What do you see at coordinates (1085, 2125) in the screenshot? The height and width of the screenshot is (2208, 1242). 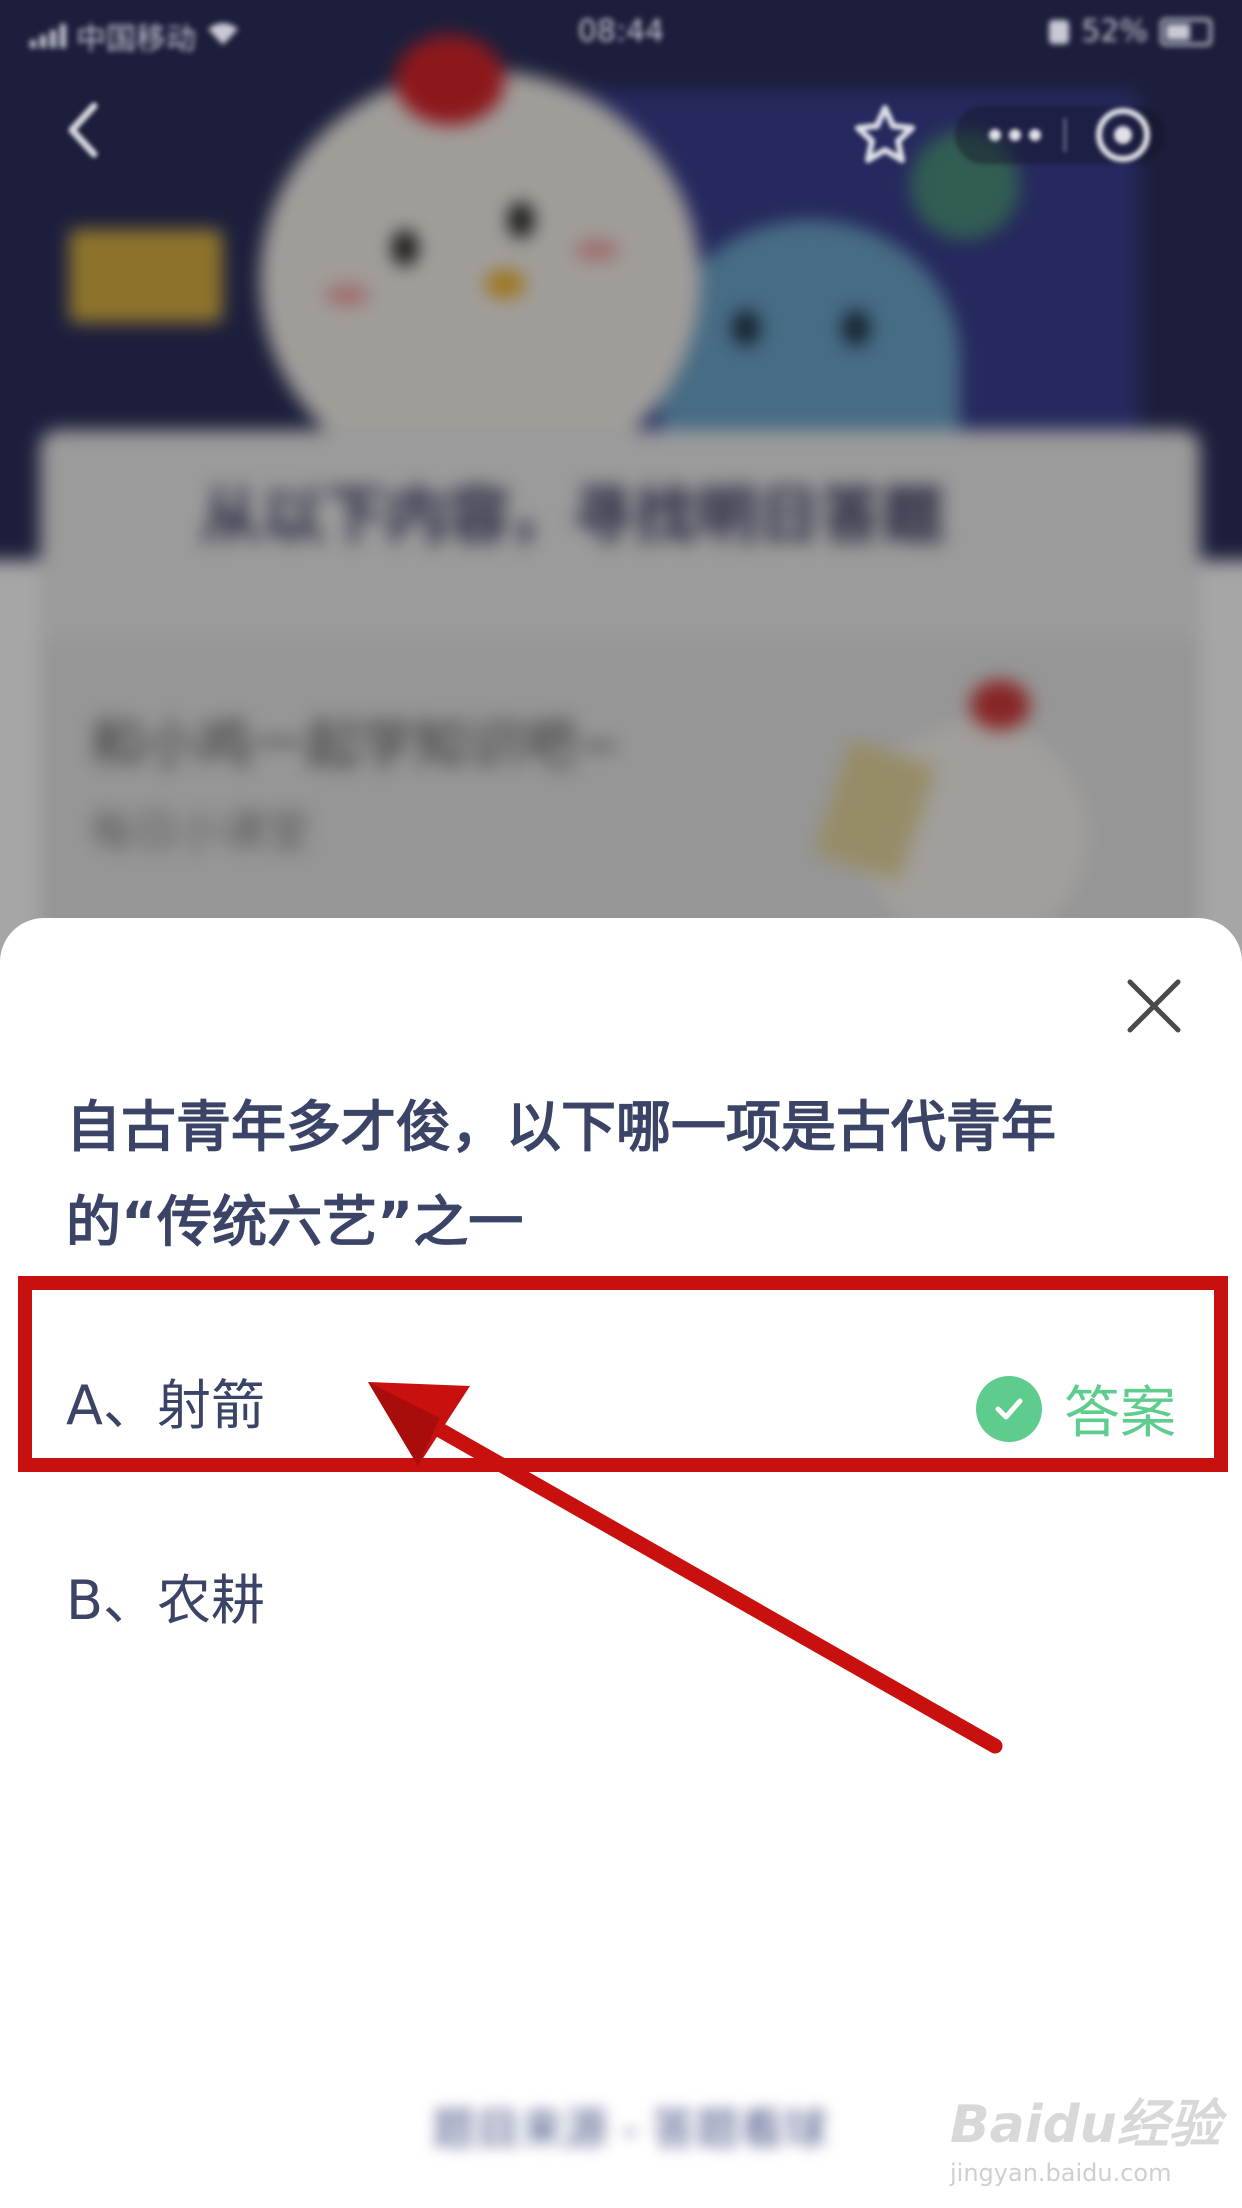 I see `watermark-brand: Baidu经验` at bounding box center [1085, 2125].